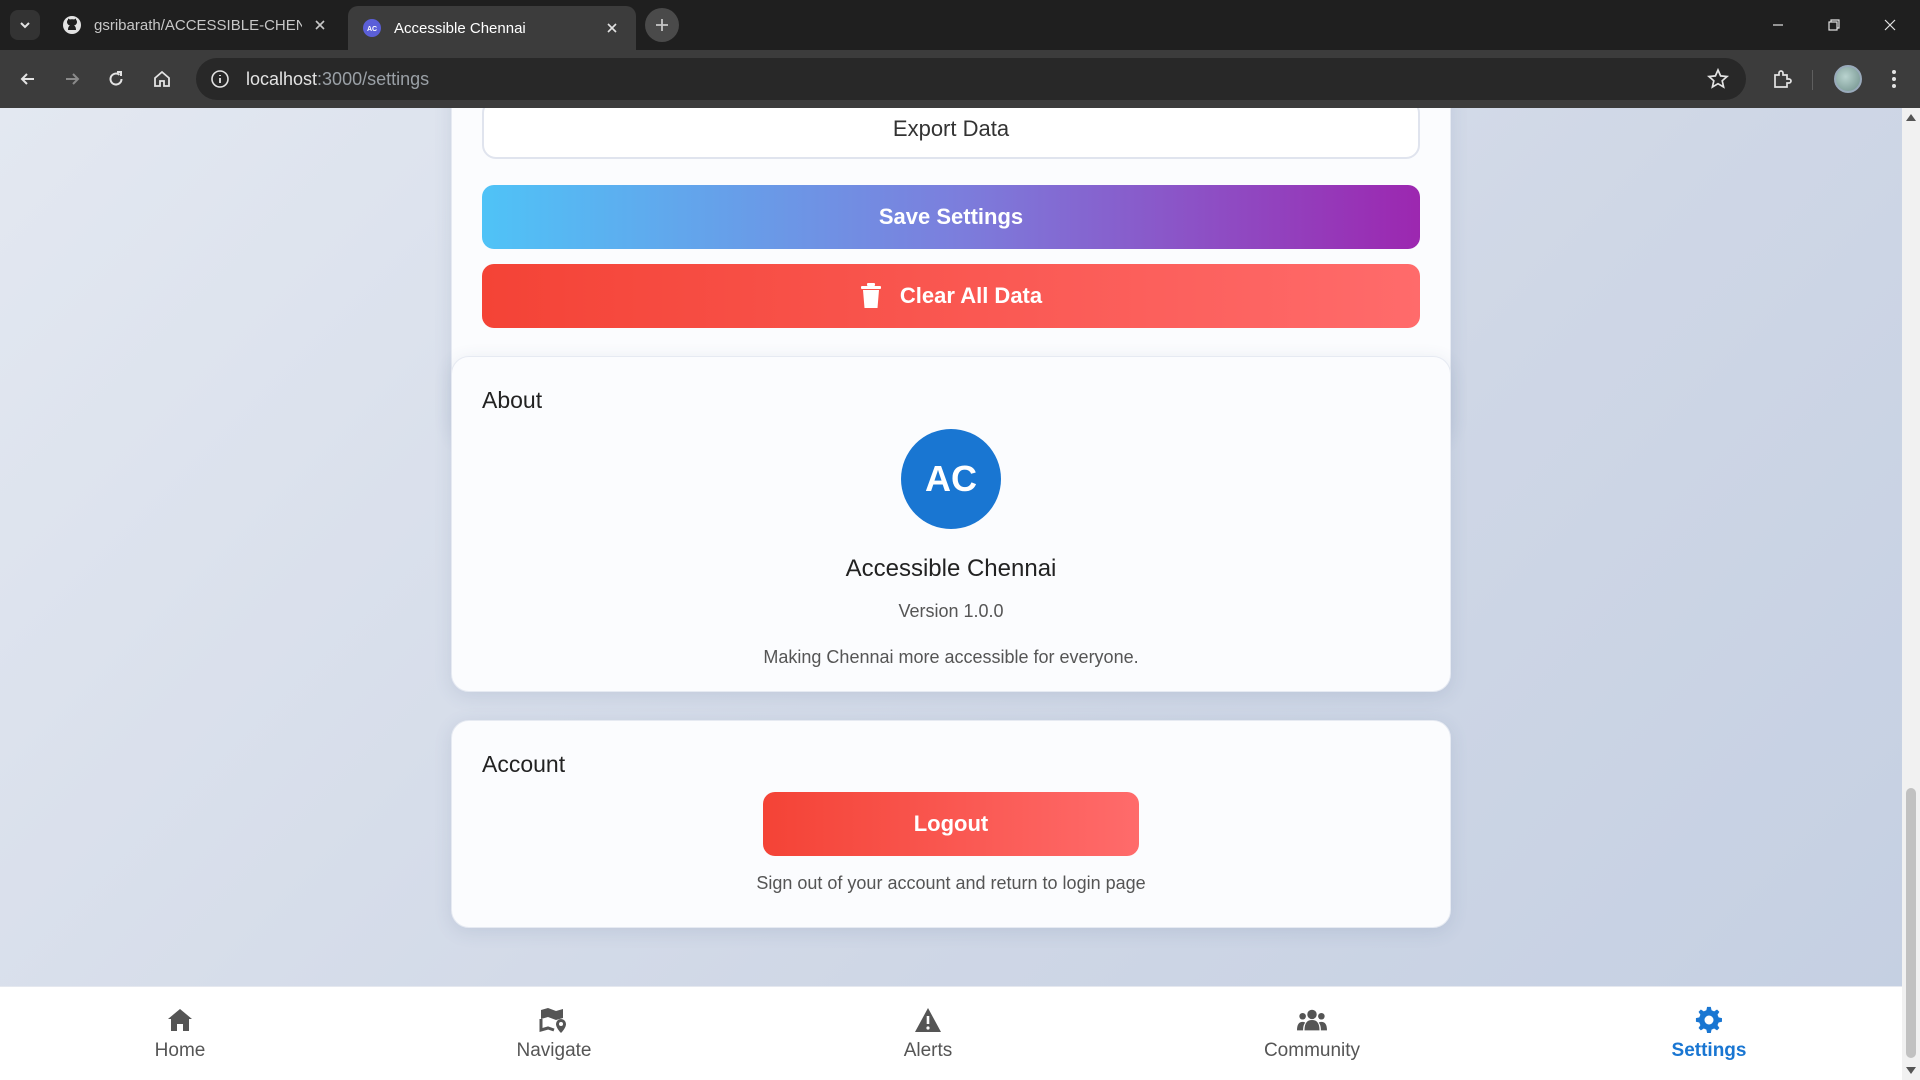  I want to click on browser-menu-button, so click(1894, 79).